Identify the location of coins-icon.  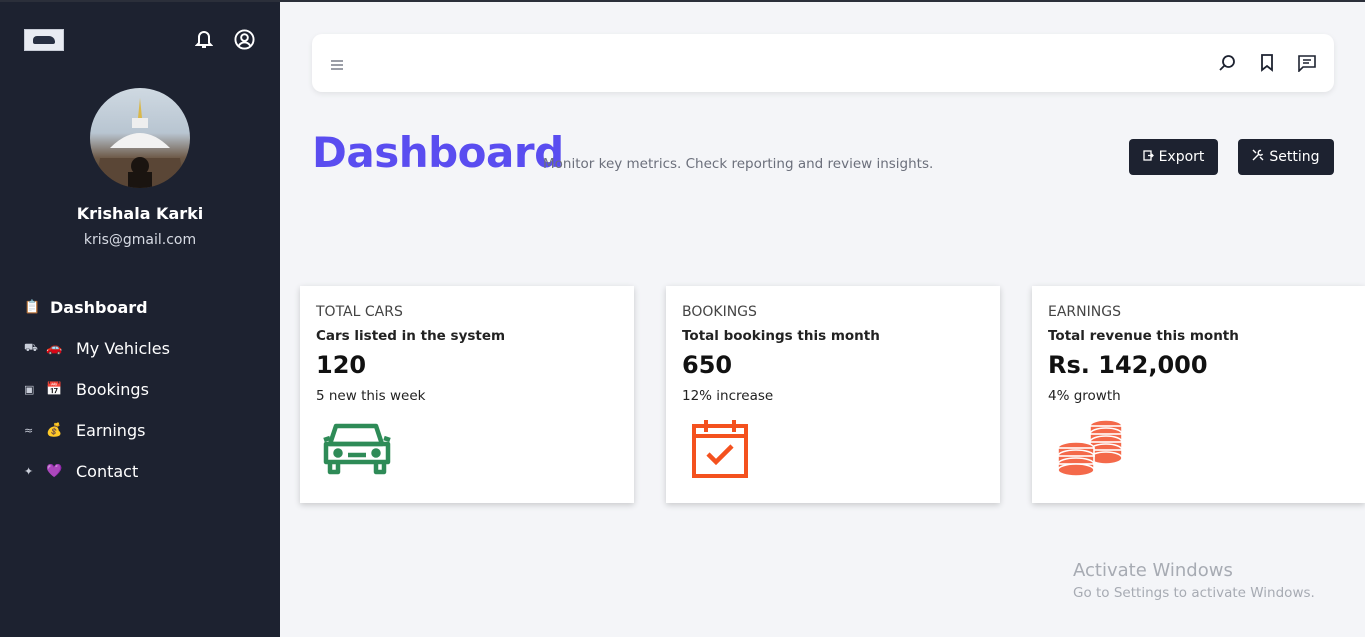
(1089, 449).